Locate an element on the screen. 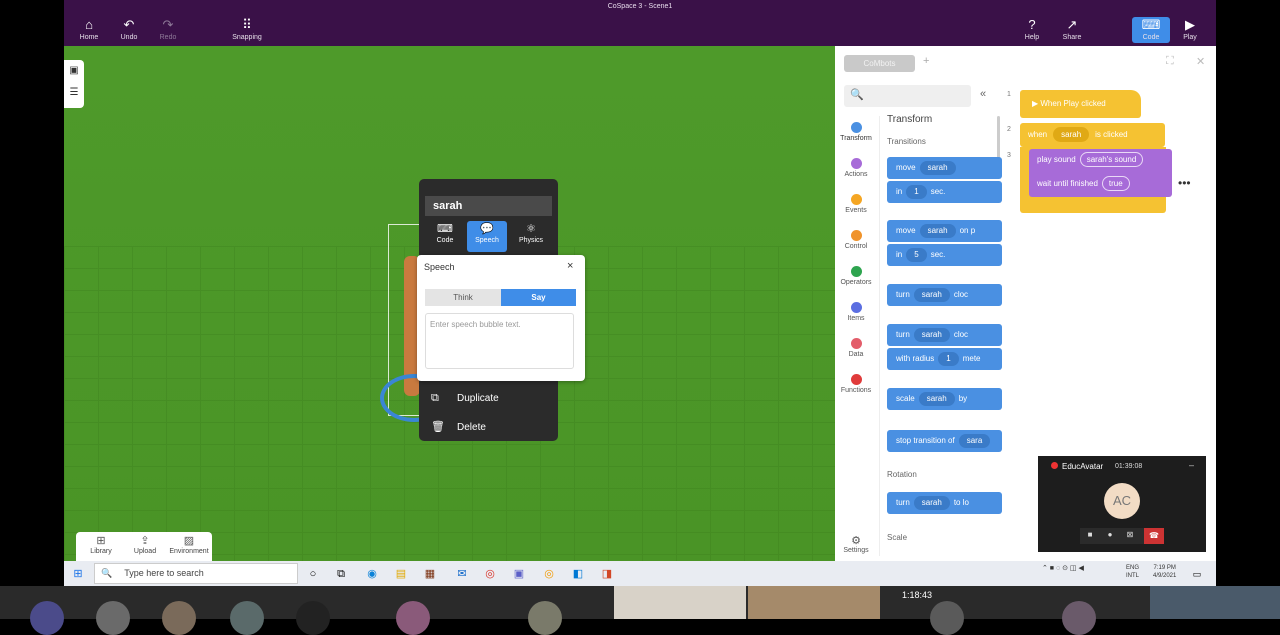 Image resolution: width=1280 pixels, height=635 pixels. snapping-button: ⠿ Snapping is located at coordinates (247, 30).